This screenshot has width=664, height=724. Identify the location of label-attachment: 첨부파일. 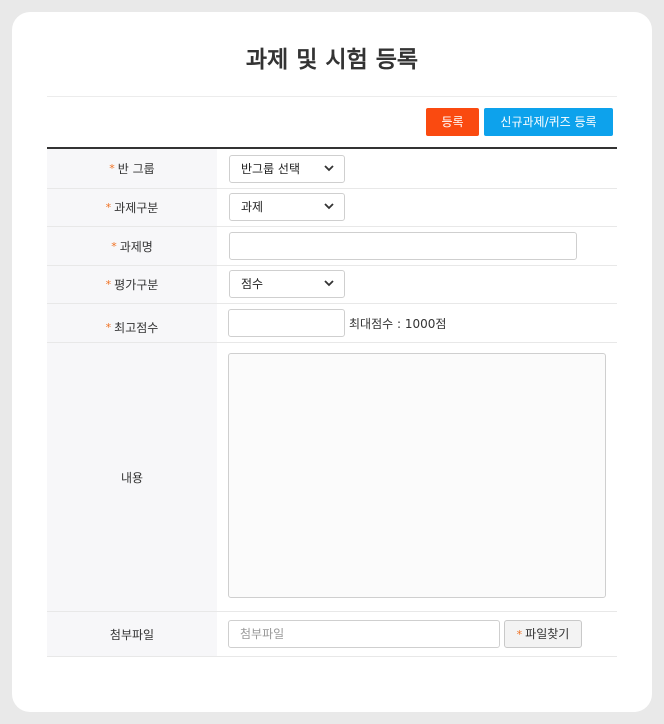
(132, 634).